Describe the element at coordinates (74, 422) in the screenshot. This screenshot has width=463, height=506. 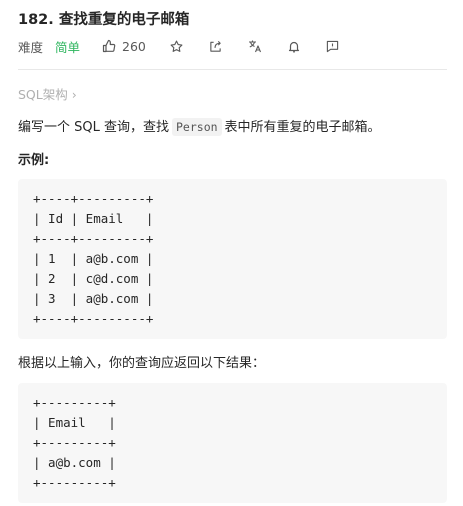
I see `code-line: | Email |` at that location.